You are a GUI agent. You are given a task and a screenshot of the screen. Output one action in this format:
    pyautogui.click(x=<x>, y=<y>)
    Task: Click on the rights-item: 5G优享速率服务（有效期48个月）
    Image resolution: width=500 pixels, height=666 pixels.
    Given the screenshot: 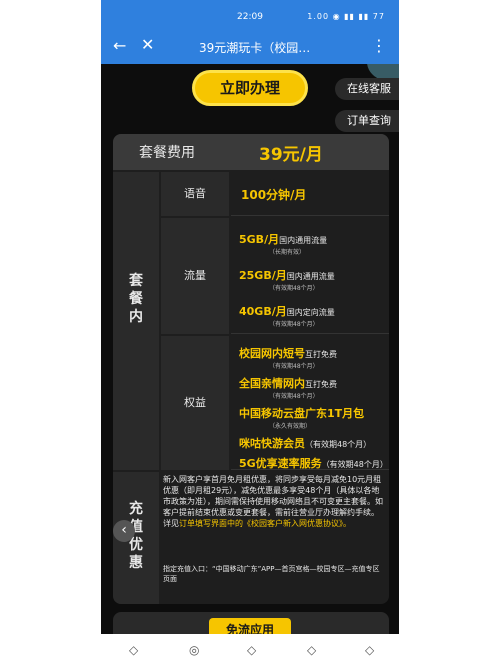 What is the action you would take?
    pyautogui.click(x=314, y=461)
    